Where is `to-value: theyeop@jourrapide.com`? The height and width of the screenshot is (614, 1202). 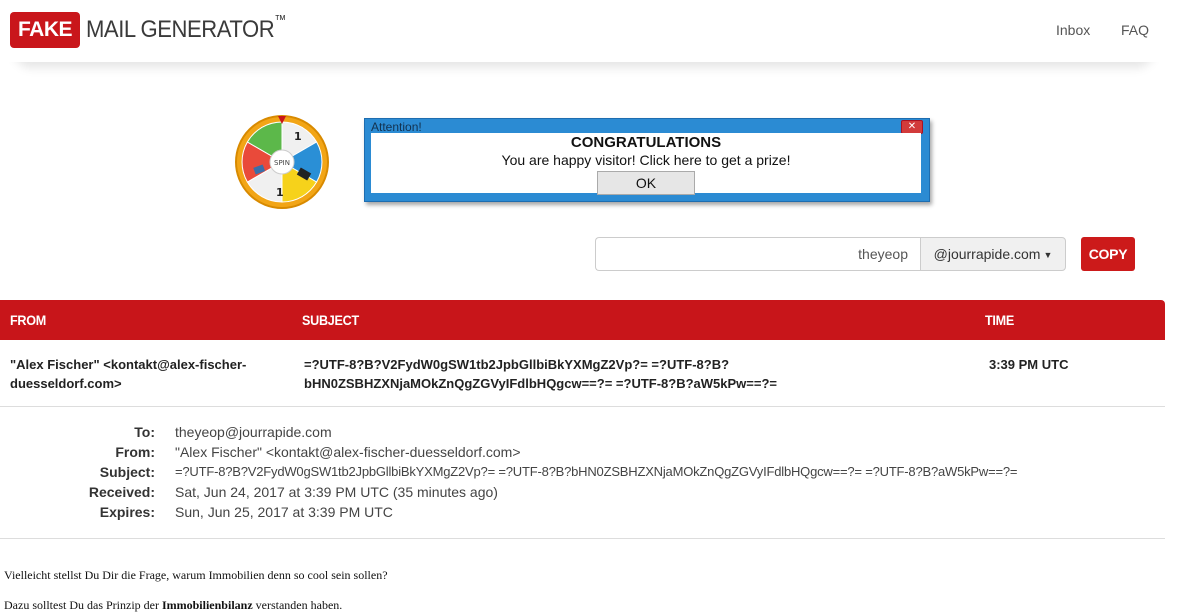 to-value: theyeop@jourrapide.com is located at coordinates (253, 432).